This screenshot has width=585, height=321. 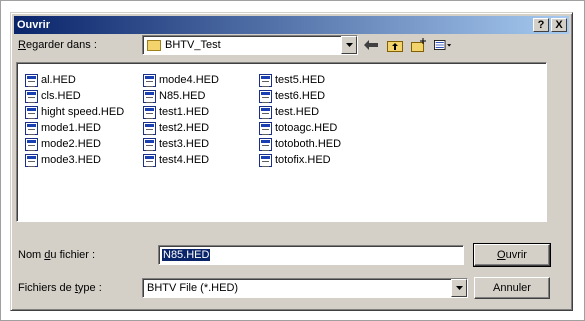 I want to click on filename-label-rest: u fichier :, so click(x=73, y=255).